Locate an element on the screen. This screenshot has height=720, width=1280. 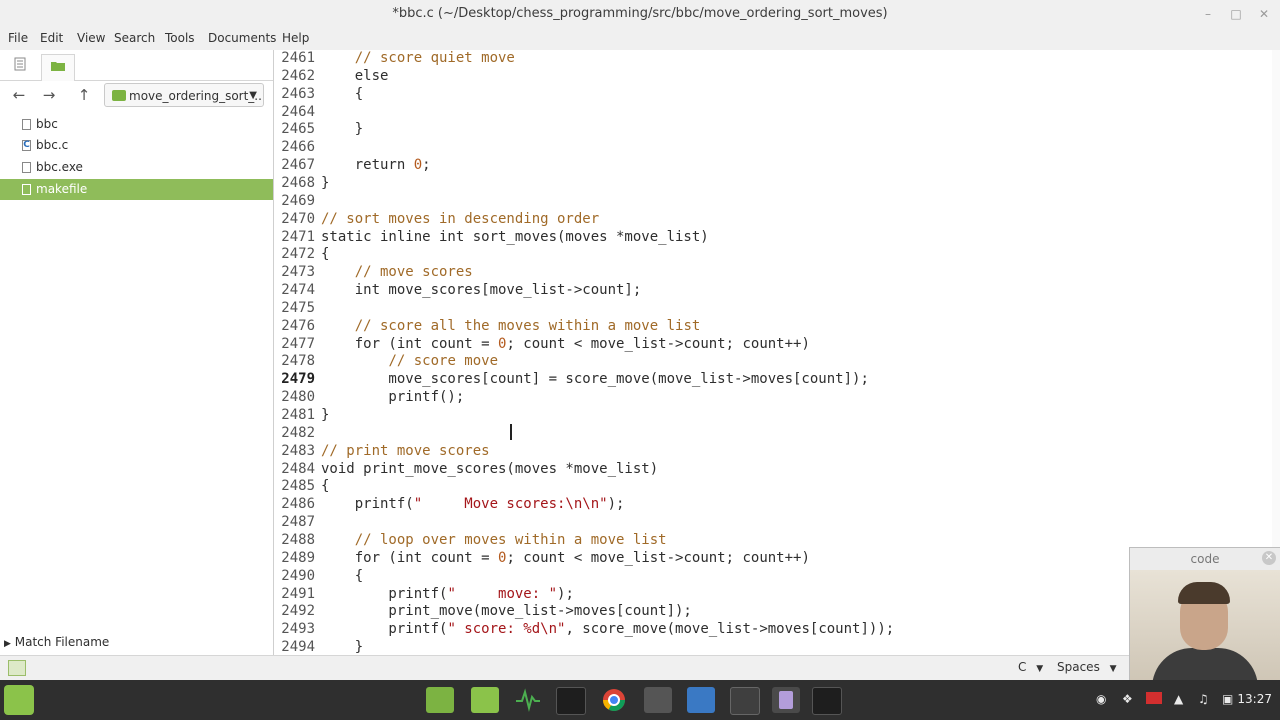
camera-icon: ◉ is located at coordinates (1101, 699).